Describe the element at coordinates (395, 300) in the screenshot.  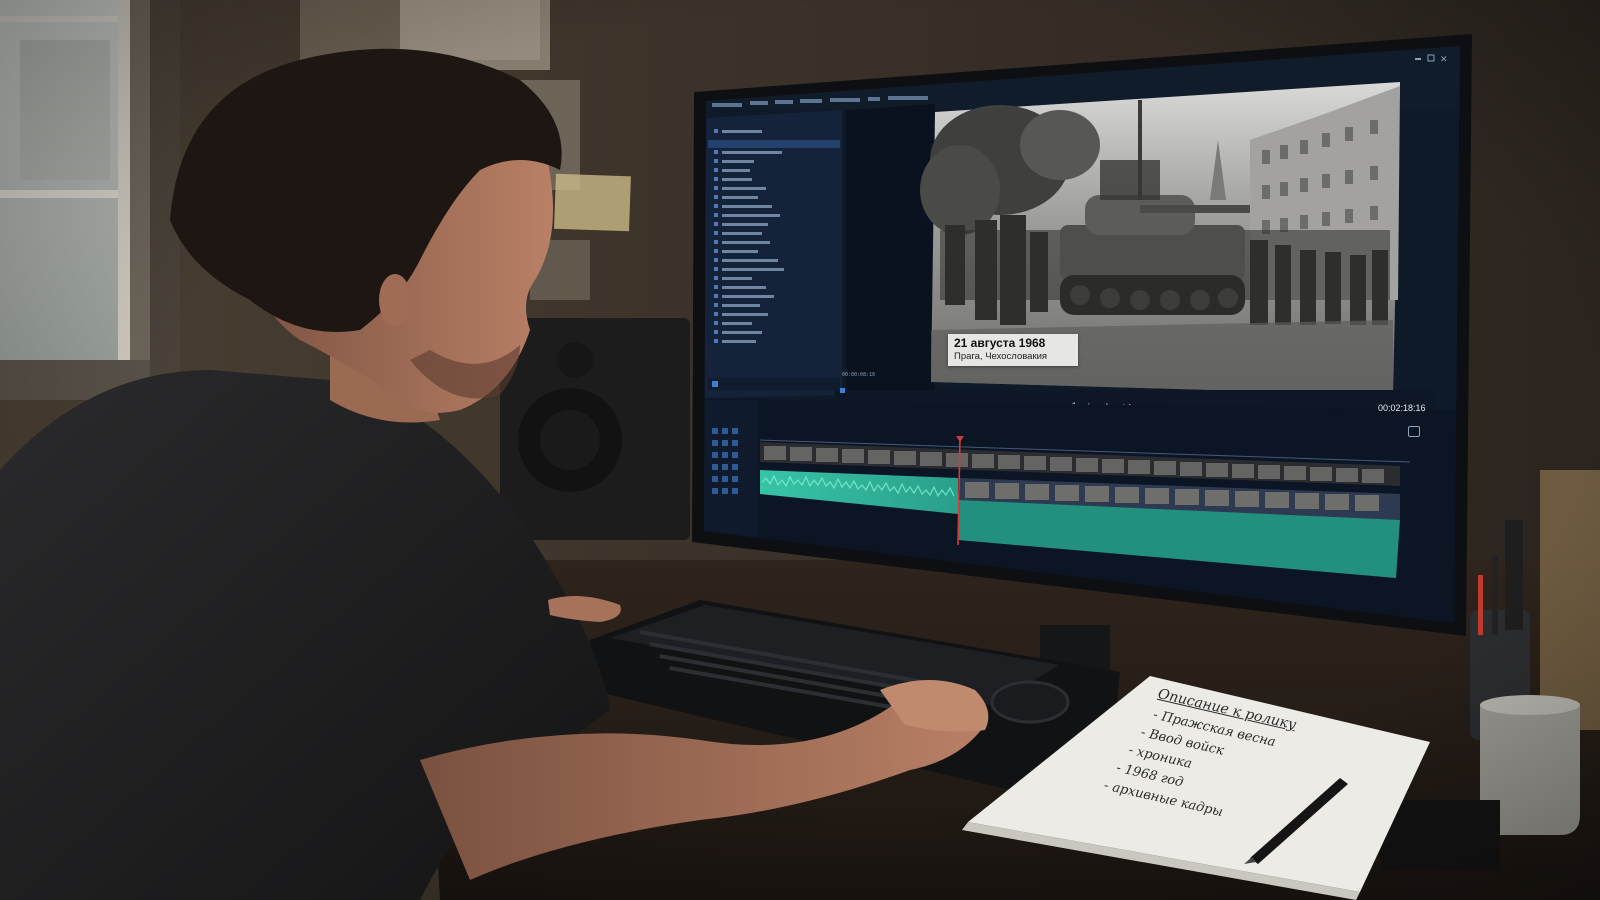
I see `man-ear` at that location.